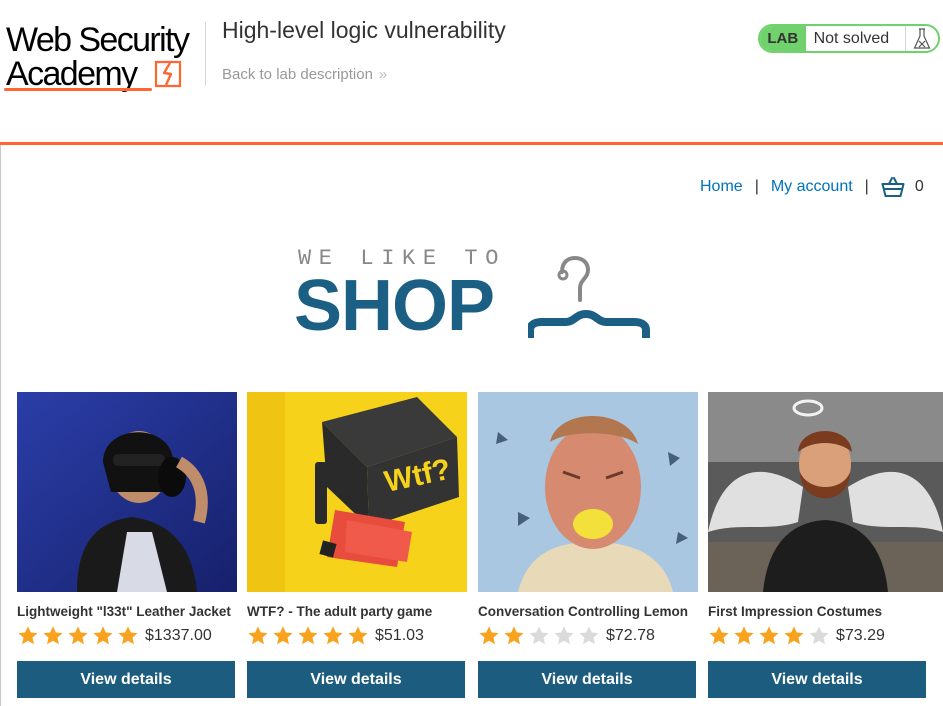  Describe the element at coordinates (104, 57) in the screenshot. I see `web-security-academy-logo: Web Security Academy` at that location.